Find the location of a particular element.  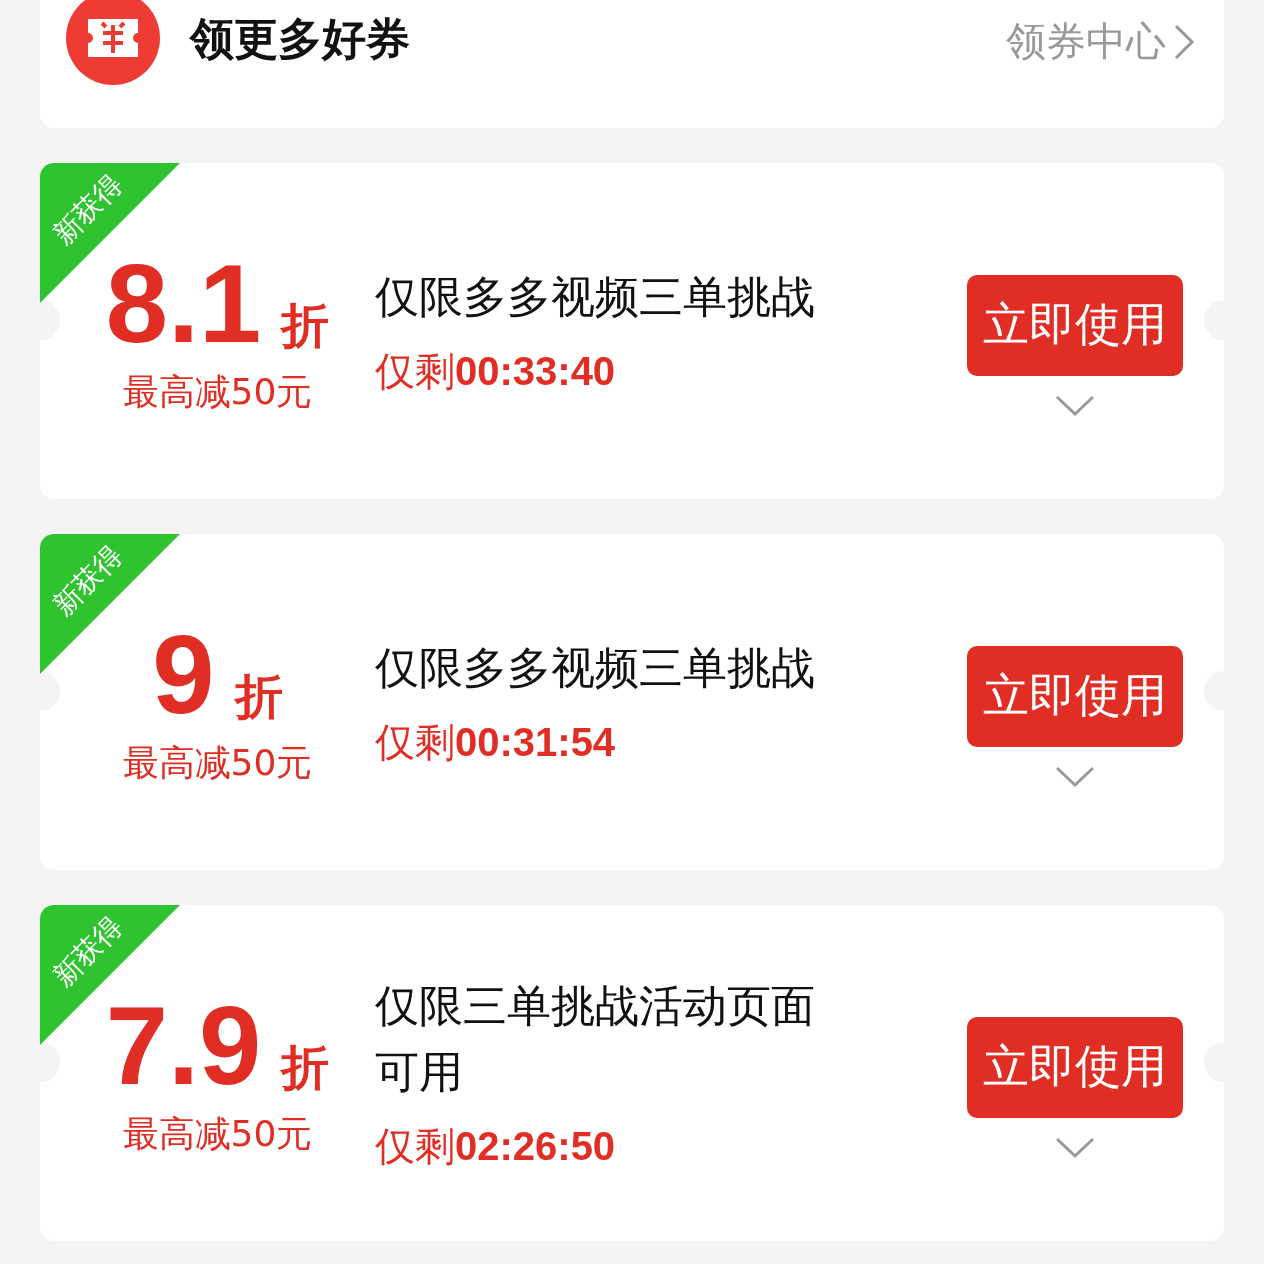

coupon-title: 仅限三单挑战活动页面可用 is located at coordinates (595, 1038).